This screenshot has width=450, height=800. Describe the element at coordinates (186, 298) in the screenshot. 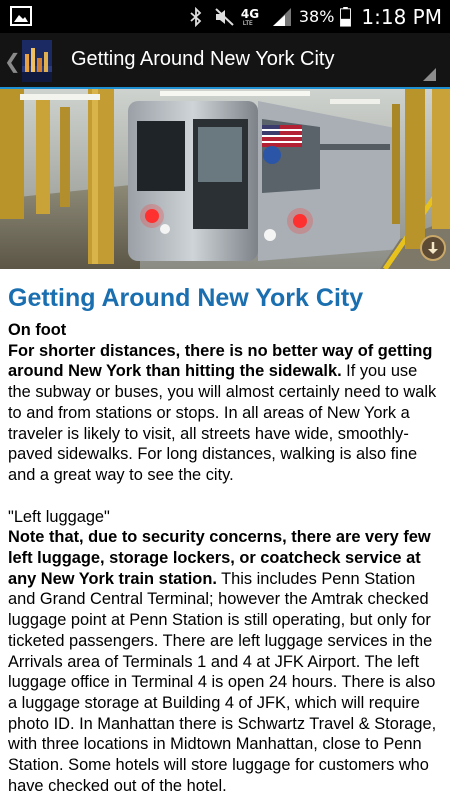

I see `article-title: Getting Around New York City` at that location.